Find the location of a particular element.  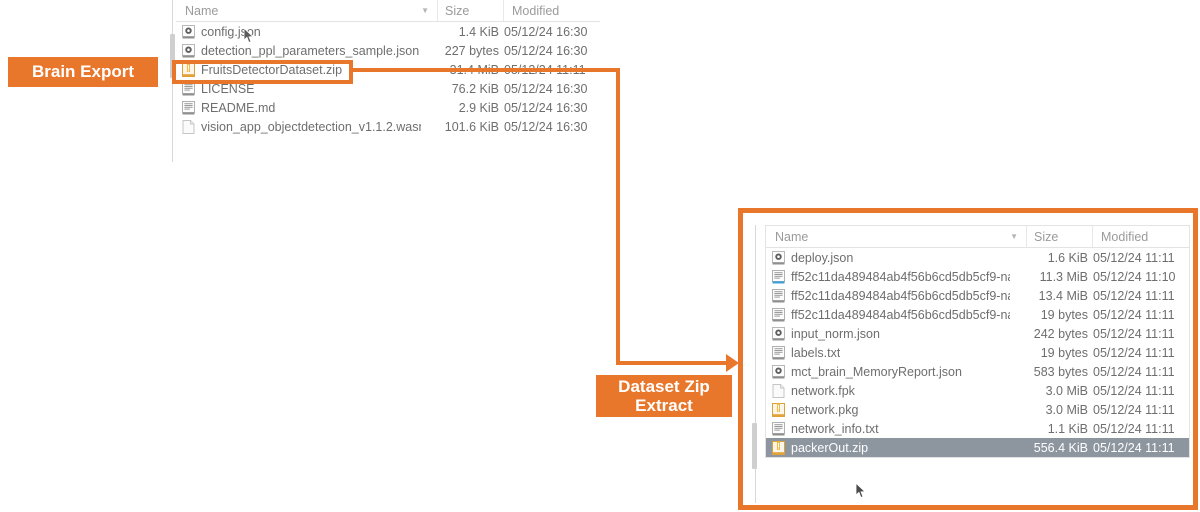

file-name-cell: labels.txt is located at coordinates (888, 352).